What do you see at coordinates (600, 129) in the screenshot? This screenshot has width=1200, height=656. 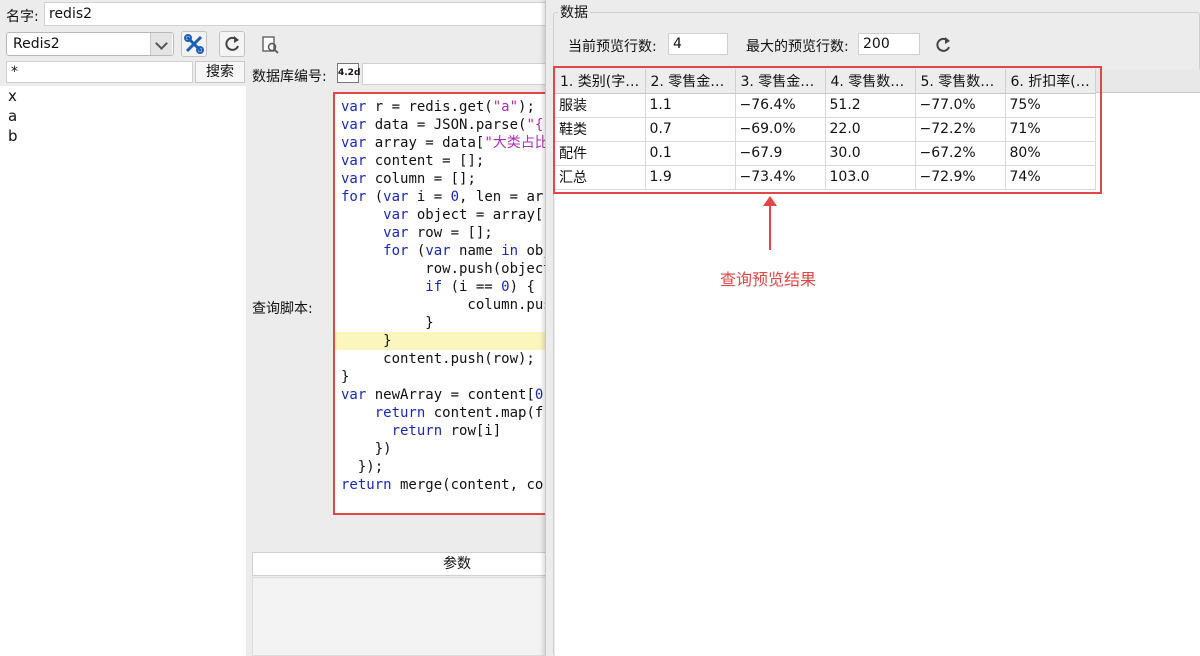 I see `table-cell: 鞋类` at bounding box center [600, 129].